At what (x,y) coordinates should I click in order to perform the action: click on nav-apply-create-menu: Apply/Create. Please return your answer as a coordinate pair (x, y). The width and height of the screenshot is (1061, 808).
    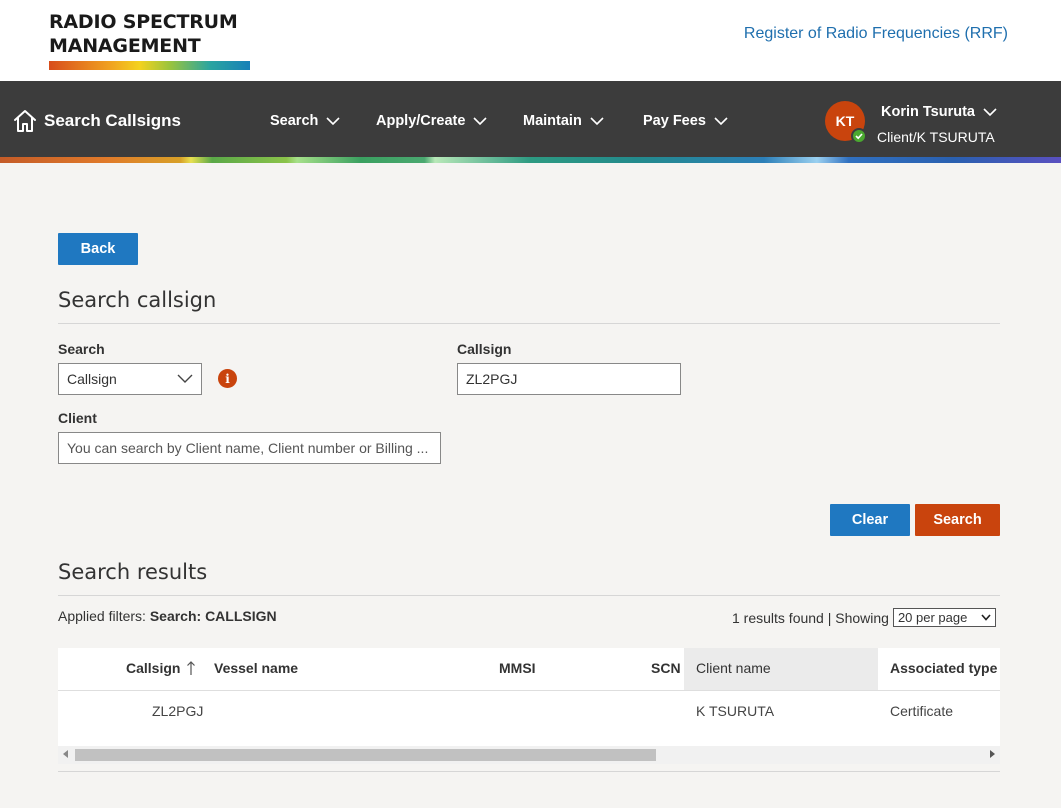
    Looking at the image, I should click on (432, 121).